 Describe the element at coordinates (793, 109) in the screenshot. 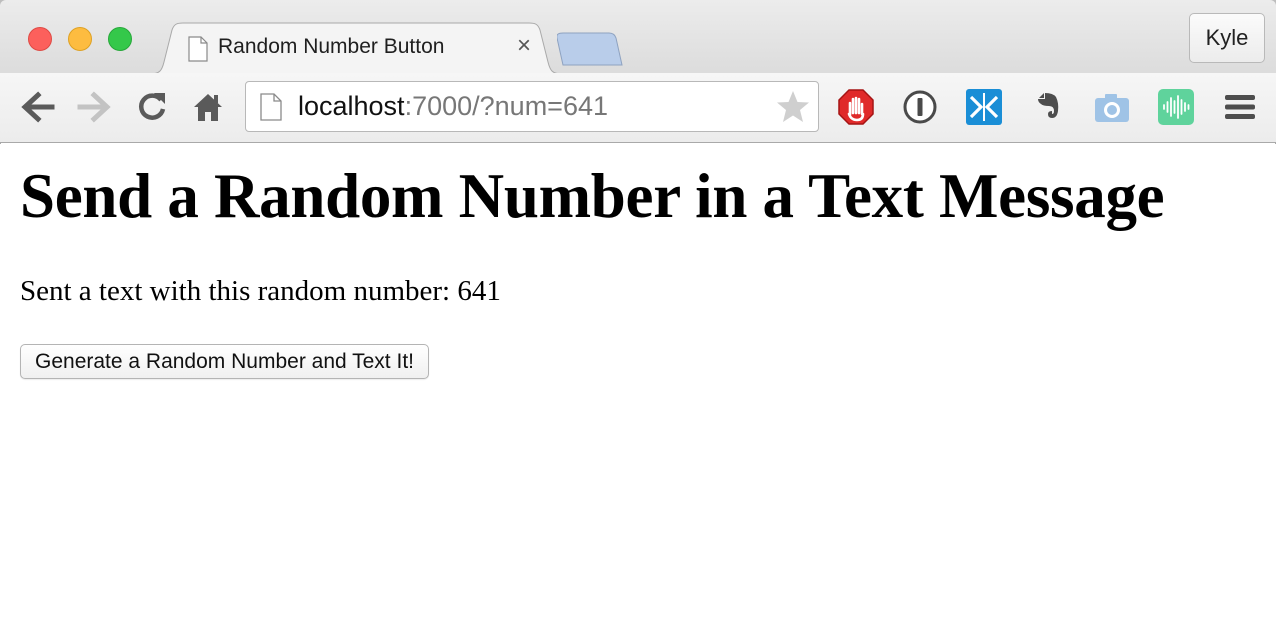

I see `star-icon` at that location.